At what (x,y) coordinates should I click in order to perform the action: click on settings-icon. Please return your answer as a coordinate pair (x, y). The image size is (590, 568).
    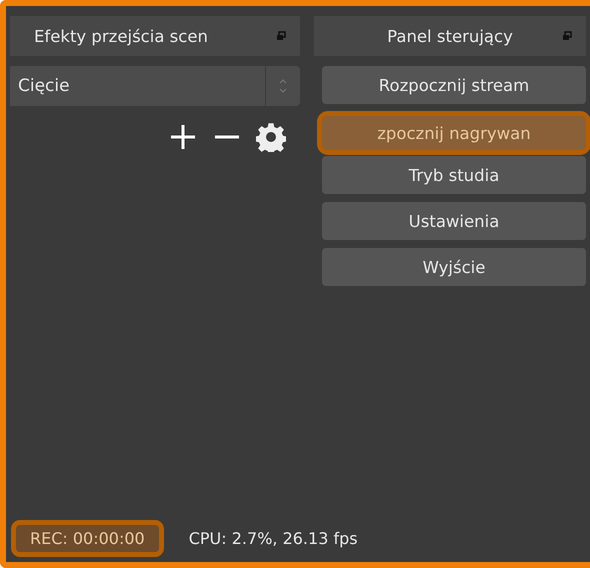
    Looking at the image, I should click on (271, 137).